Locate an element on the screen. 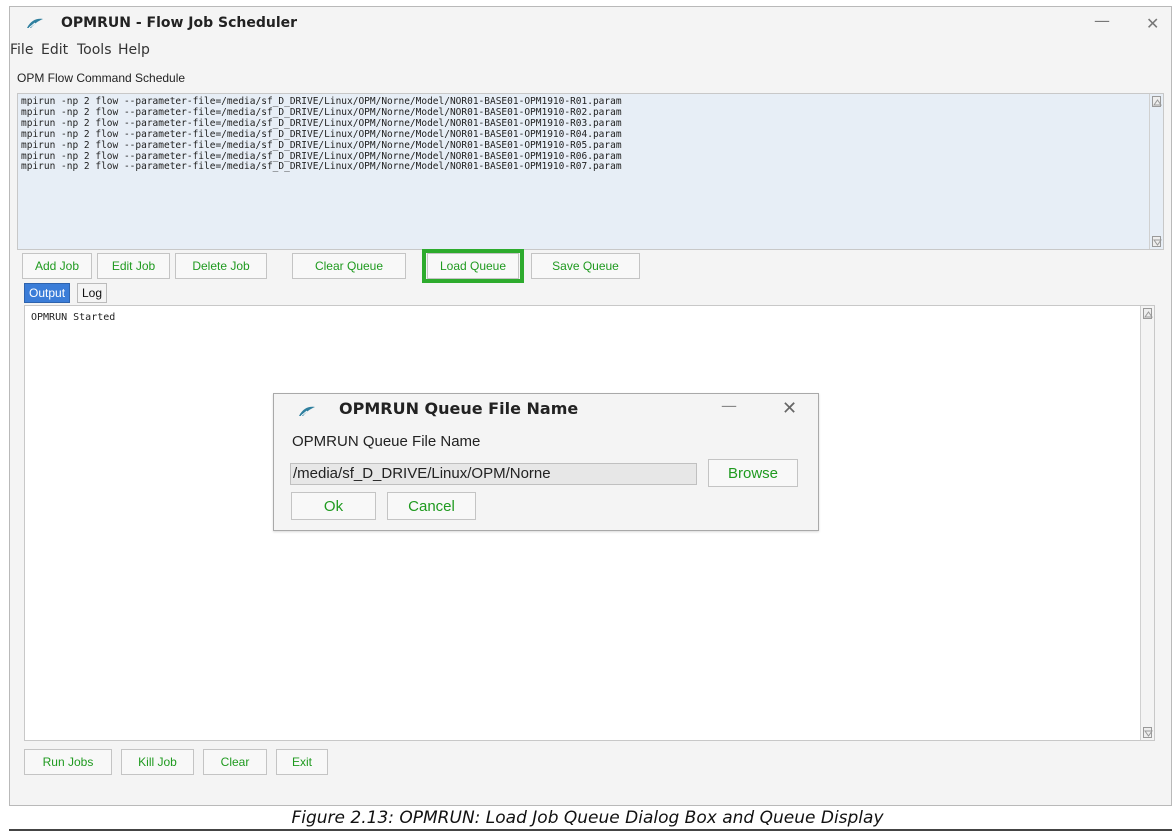 The height and width of the screenshot is (840, 1175). queue-file-path-input: /media/sf_D_DRIVE/Linux/OPM/Norne is located at coordinates (493, 474).